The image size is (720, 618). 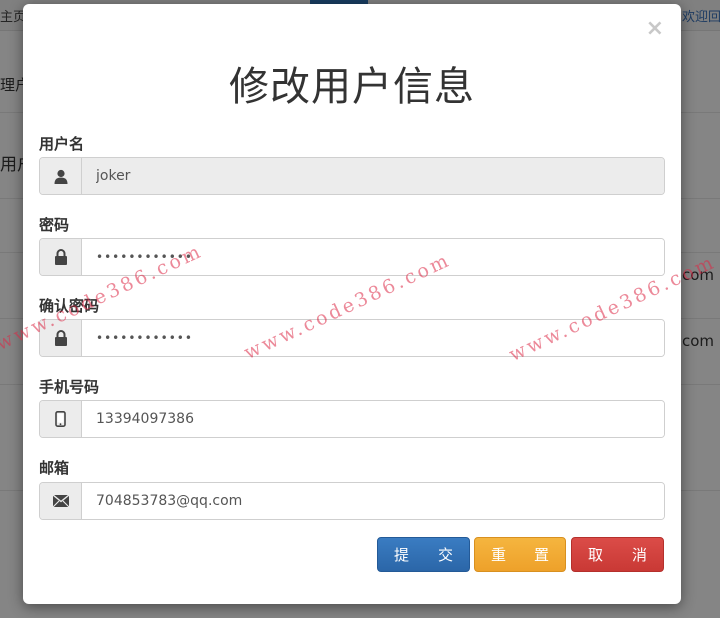 What do you see at coordinates (61, 501) in the screenshot?
I see `envelope-icon` at bounding box center [61, 501].